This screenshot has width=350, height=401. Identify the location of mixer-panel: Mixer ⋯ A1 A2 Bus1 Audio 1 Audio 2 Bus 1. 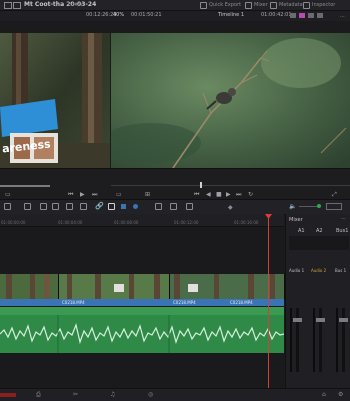
(317, 301).